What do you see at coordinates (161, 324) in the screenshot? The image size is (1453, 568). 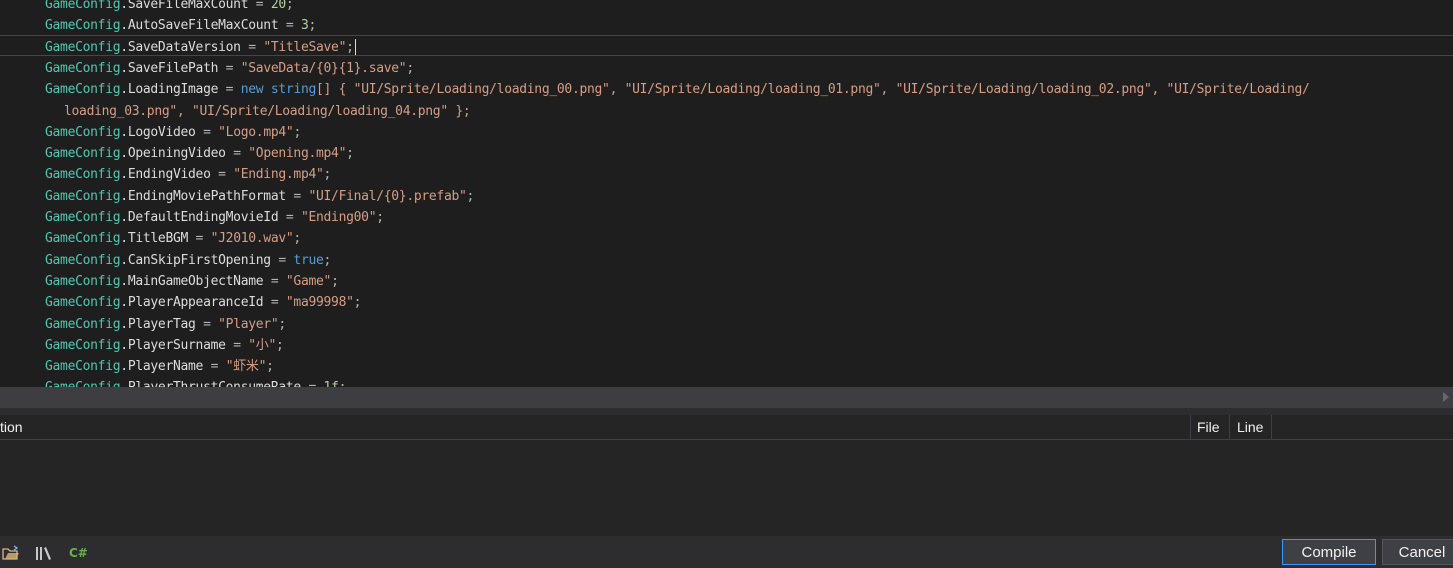 I see `code-property: PlayerTag` at bounding box center [161, 324].